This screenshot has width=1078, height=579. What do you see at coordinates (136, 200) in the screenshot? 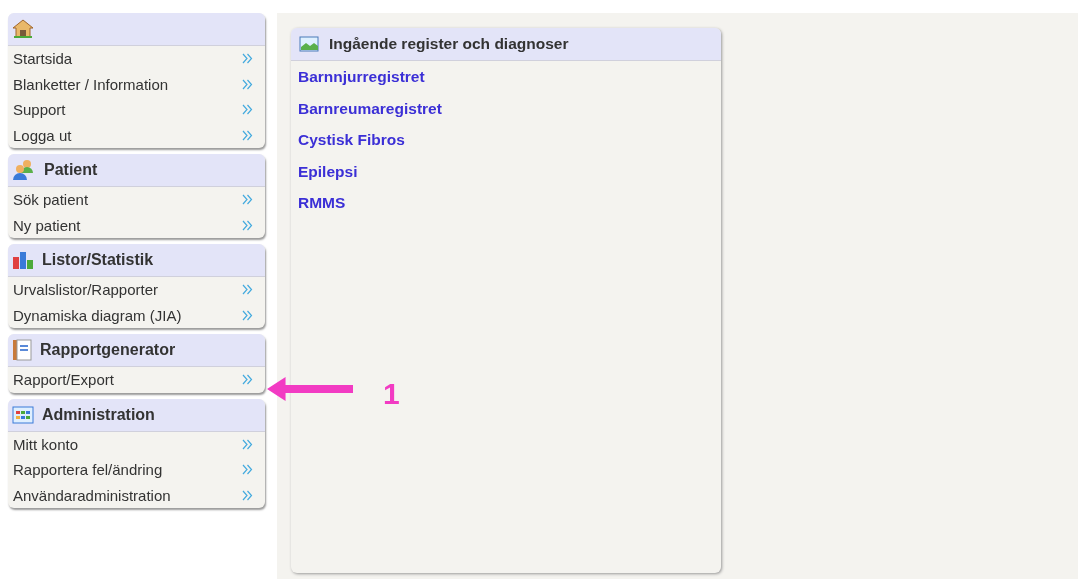
I see `menu-item: Sök patient` at bounding box center [136, 200].